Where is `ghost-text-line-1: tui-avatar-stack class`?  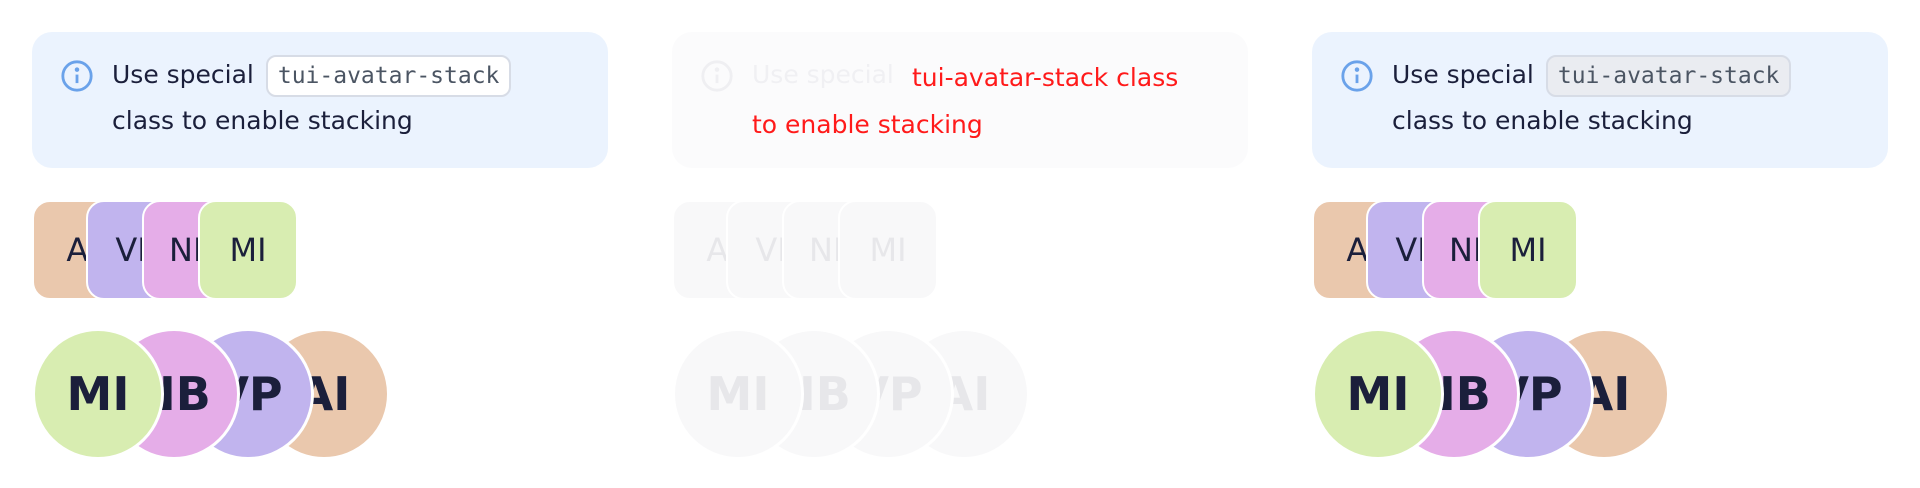 ghost-text-line-1: tui-avatar-stack class is located at coordinates (1045, 77).